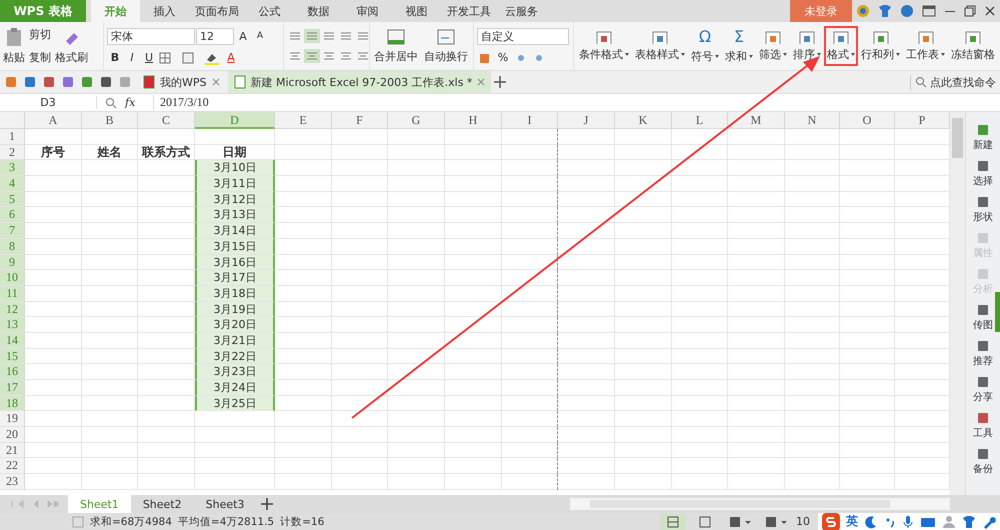 The image size is (1000, 530). What do you see at coordinates (503, 57) in the screenshot?
I see `percent-button: %` at bounding box center [503, 57].